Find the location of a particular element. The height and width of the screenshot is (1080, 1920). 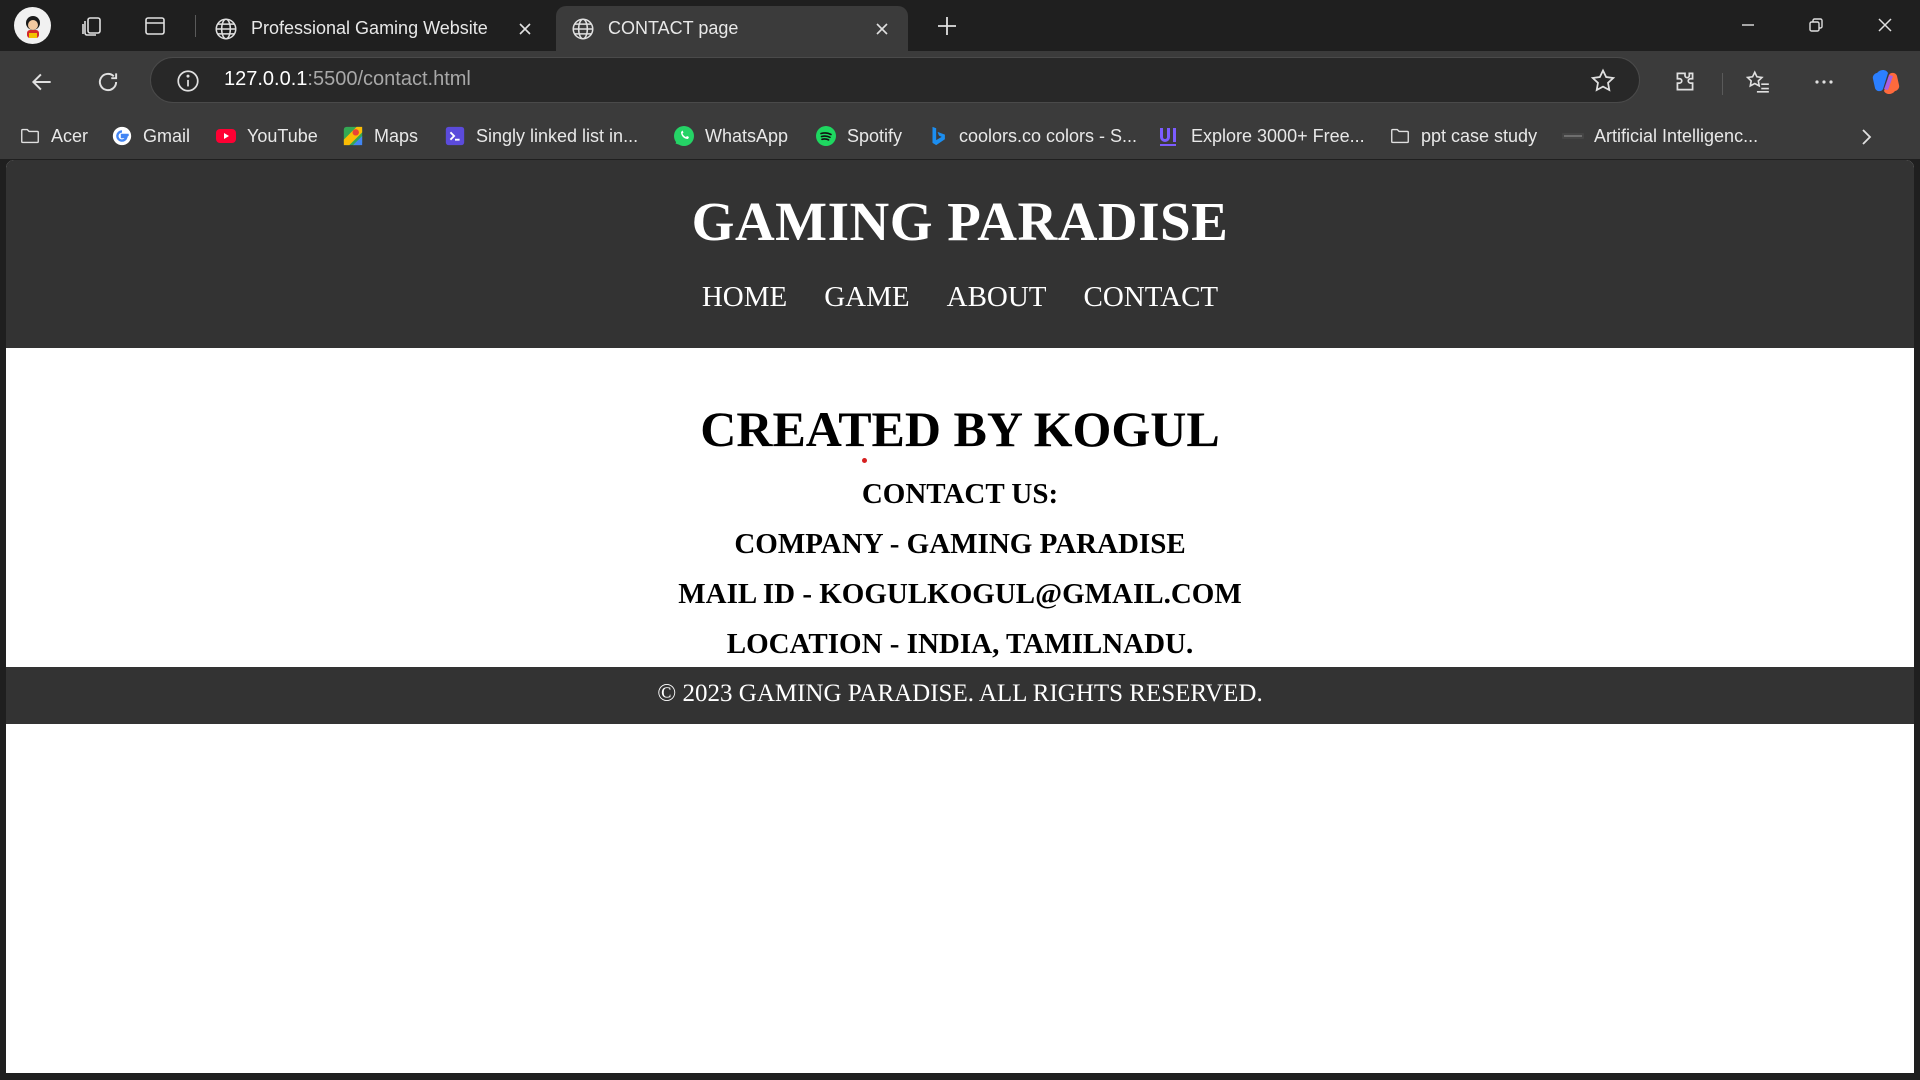

bookmark-spotify: Spotify is located at coordinates (858, 136).